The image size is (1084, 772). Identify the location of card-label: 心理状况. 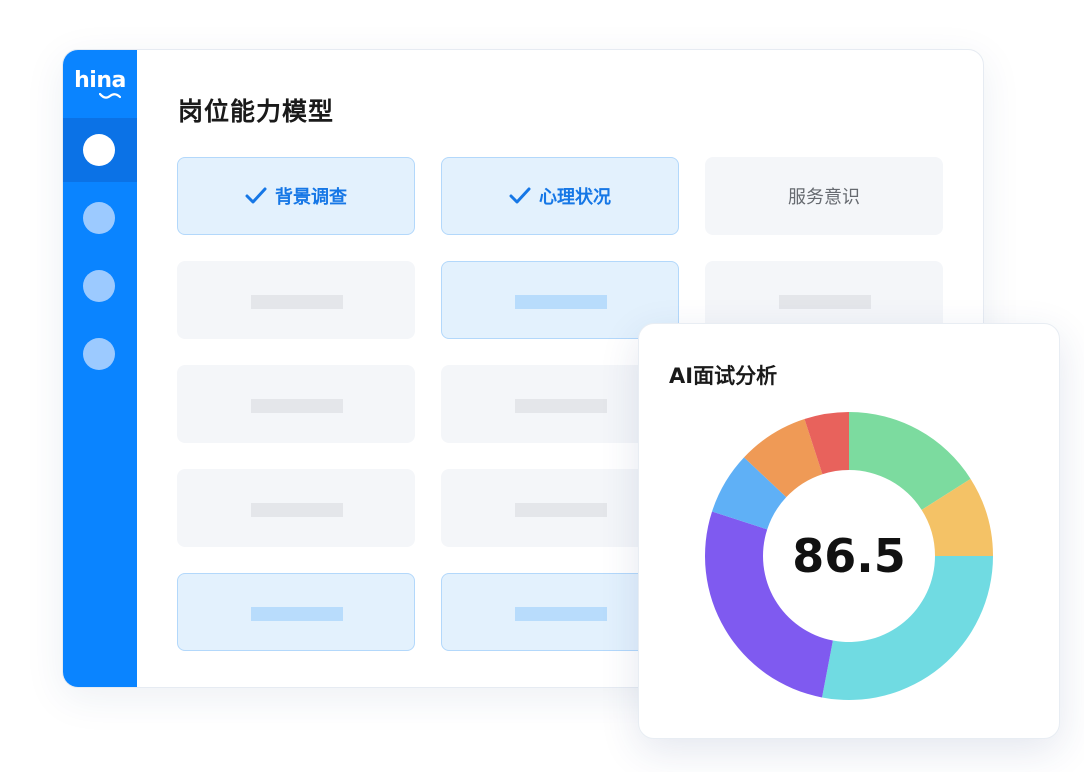
(575, 197).